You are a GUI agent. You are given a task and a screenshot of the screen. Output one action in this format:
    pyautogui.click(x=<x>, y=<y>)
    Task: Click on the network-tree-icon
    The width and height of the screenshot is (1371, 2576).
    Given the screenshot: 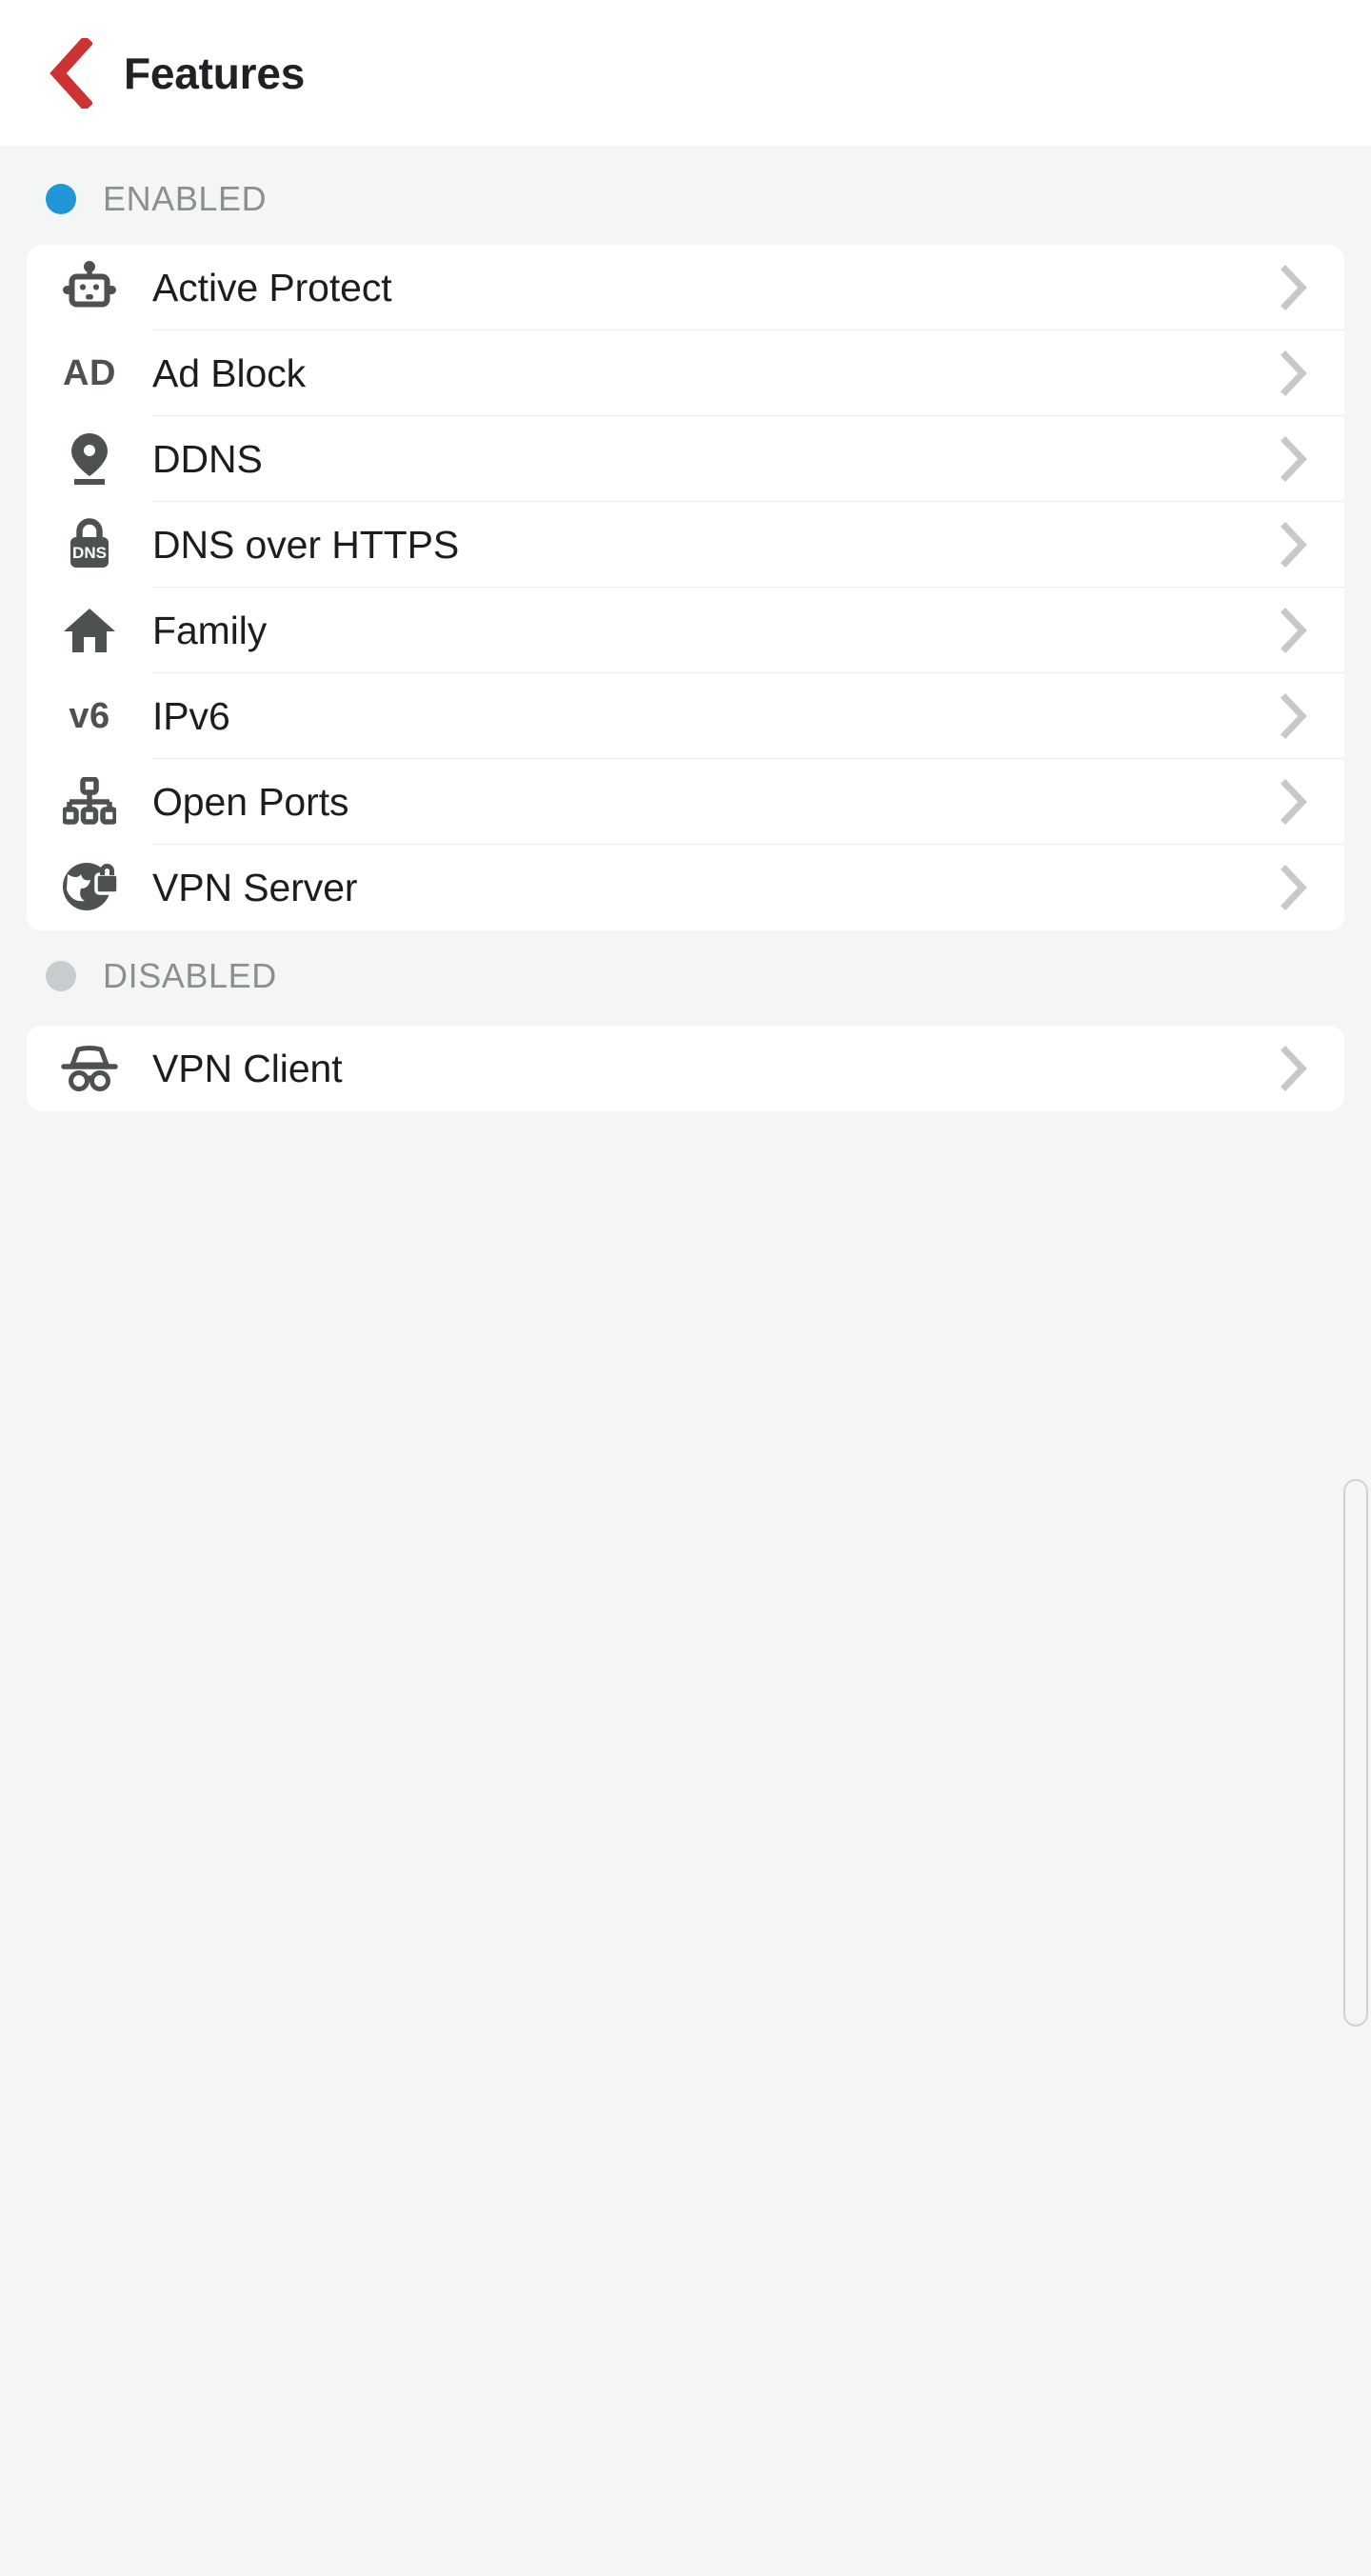 What is the action you would take?
    pyautogui.click(x=89, y=802)
    